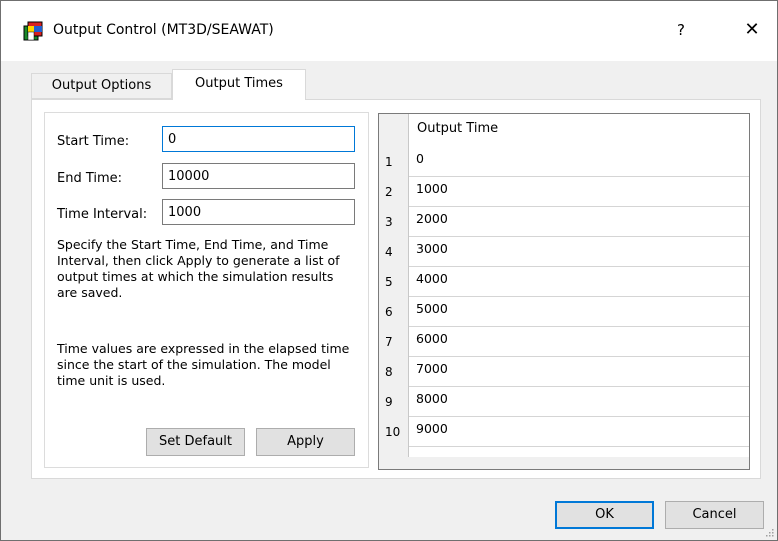 The width and height of the screenshot is (778, 541). What do you see at coordinates (389, 162) in the screenshot?
I see `row-number: 1` at bounding box center [389, 162].